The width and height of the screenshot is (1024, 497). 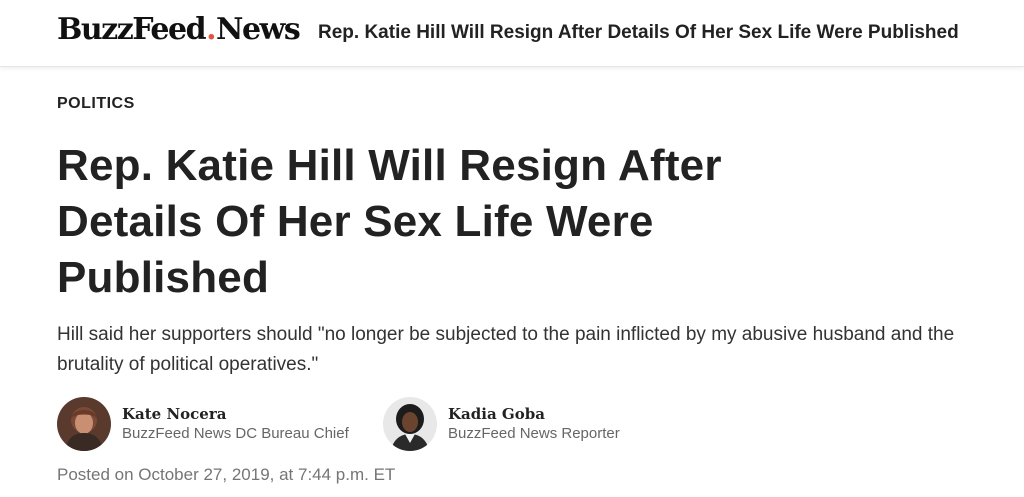 I want to click on author-info: Kadia Goba BuzzFeed News Reporter, so click(x=534, y=424).